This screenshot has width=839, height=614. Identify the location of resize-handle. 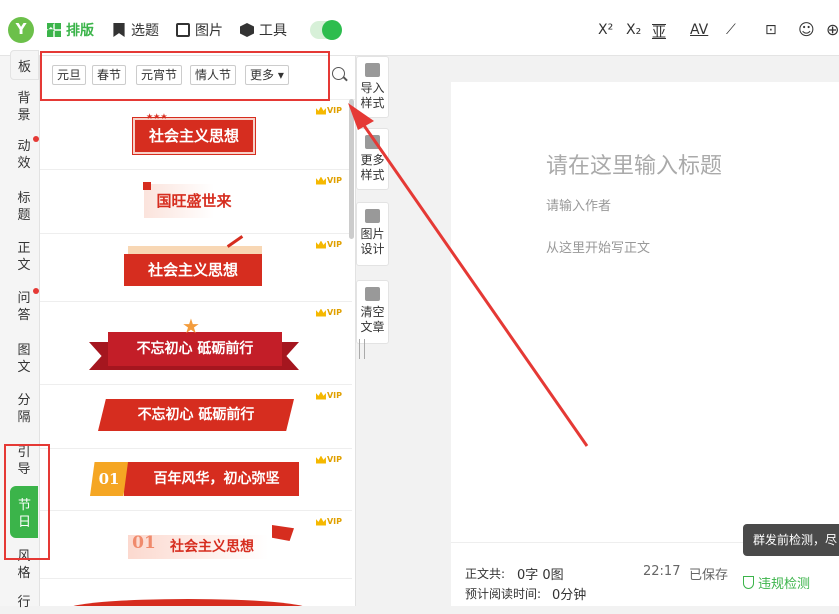
(362, 349).